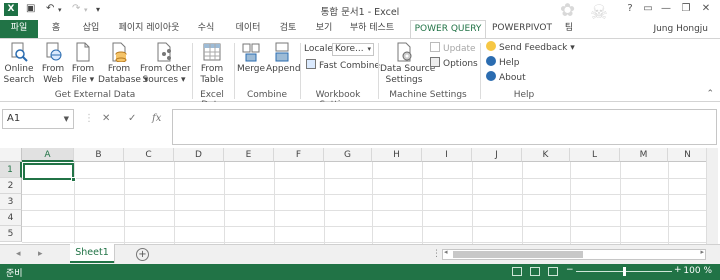 Image resolution: width=720 pixels, height=280 pixels. Describe the element at coordinates (448, 29) in the screenshot. I see `tab-power-query: POWER QUERY` at that location.